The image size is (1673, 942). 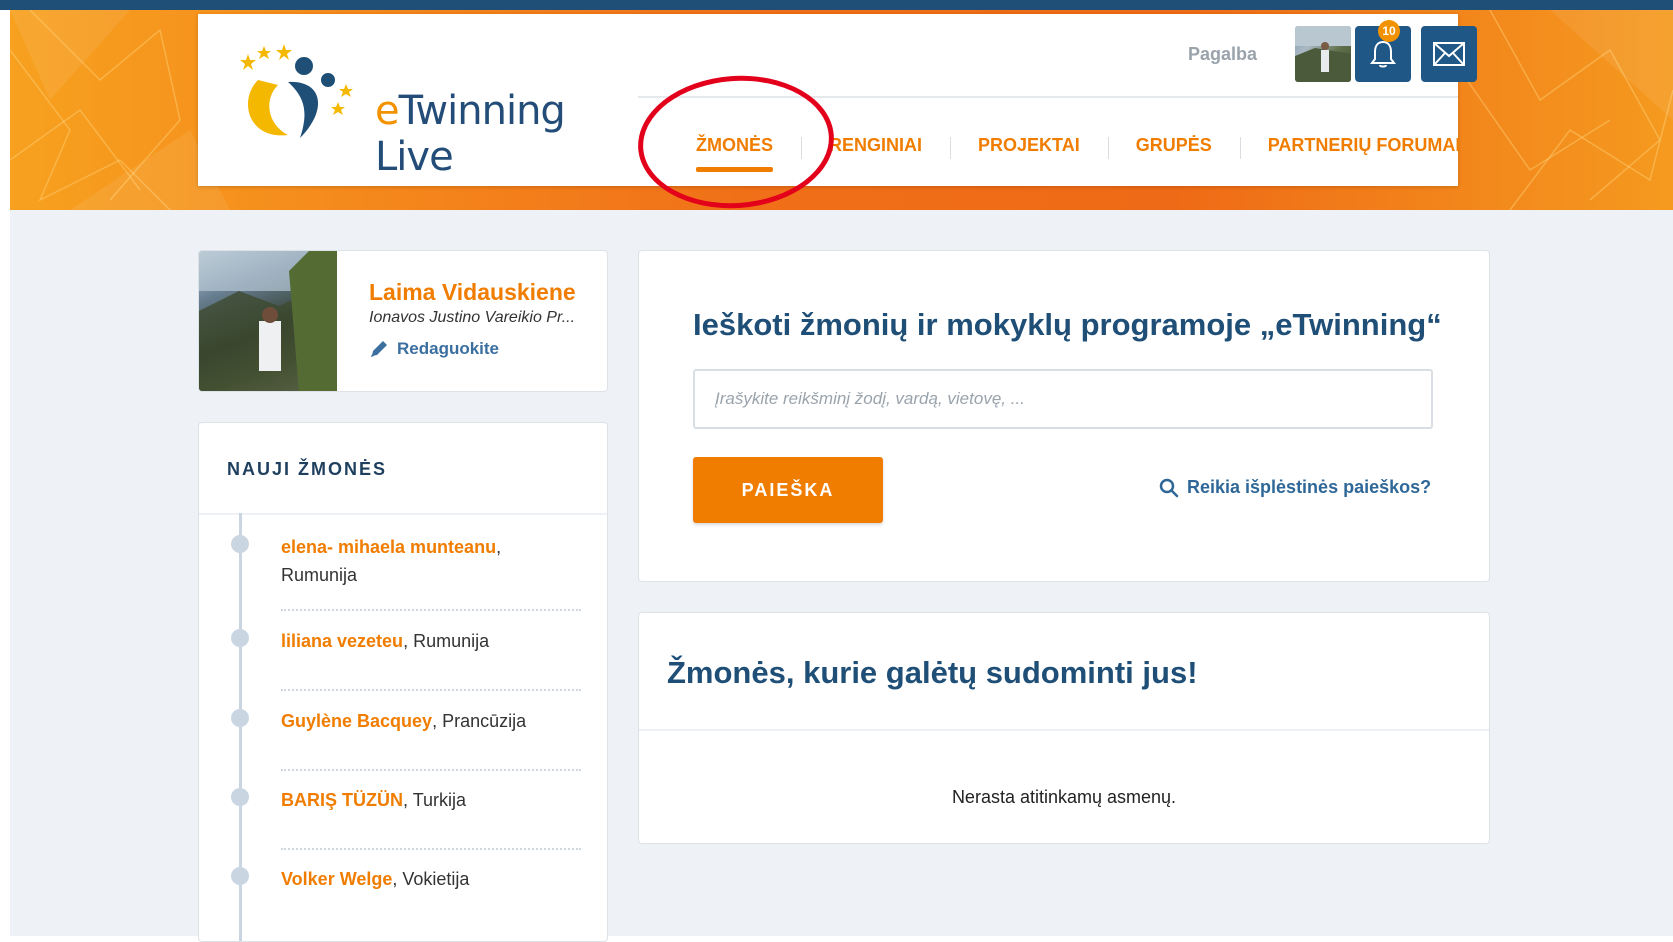 What do you see at coordinates (403, 469) in the screenshot?
I see `new-people-header: NAUJI ŽMONĖS` at bounding box center [403, 469].